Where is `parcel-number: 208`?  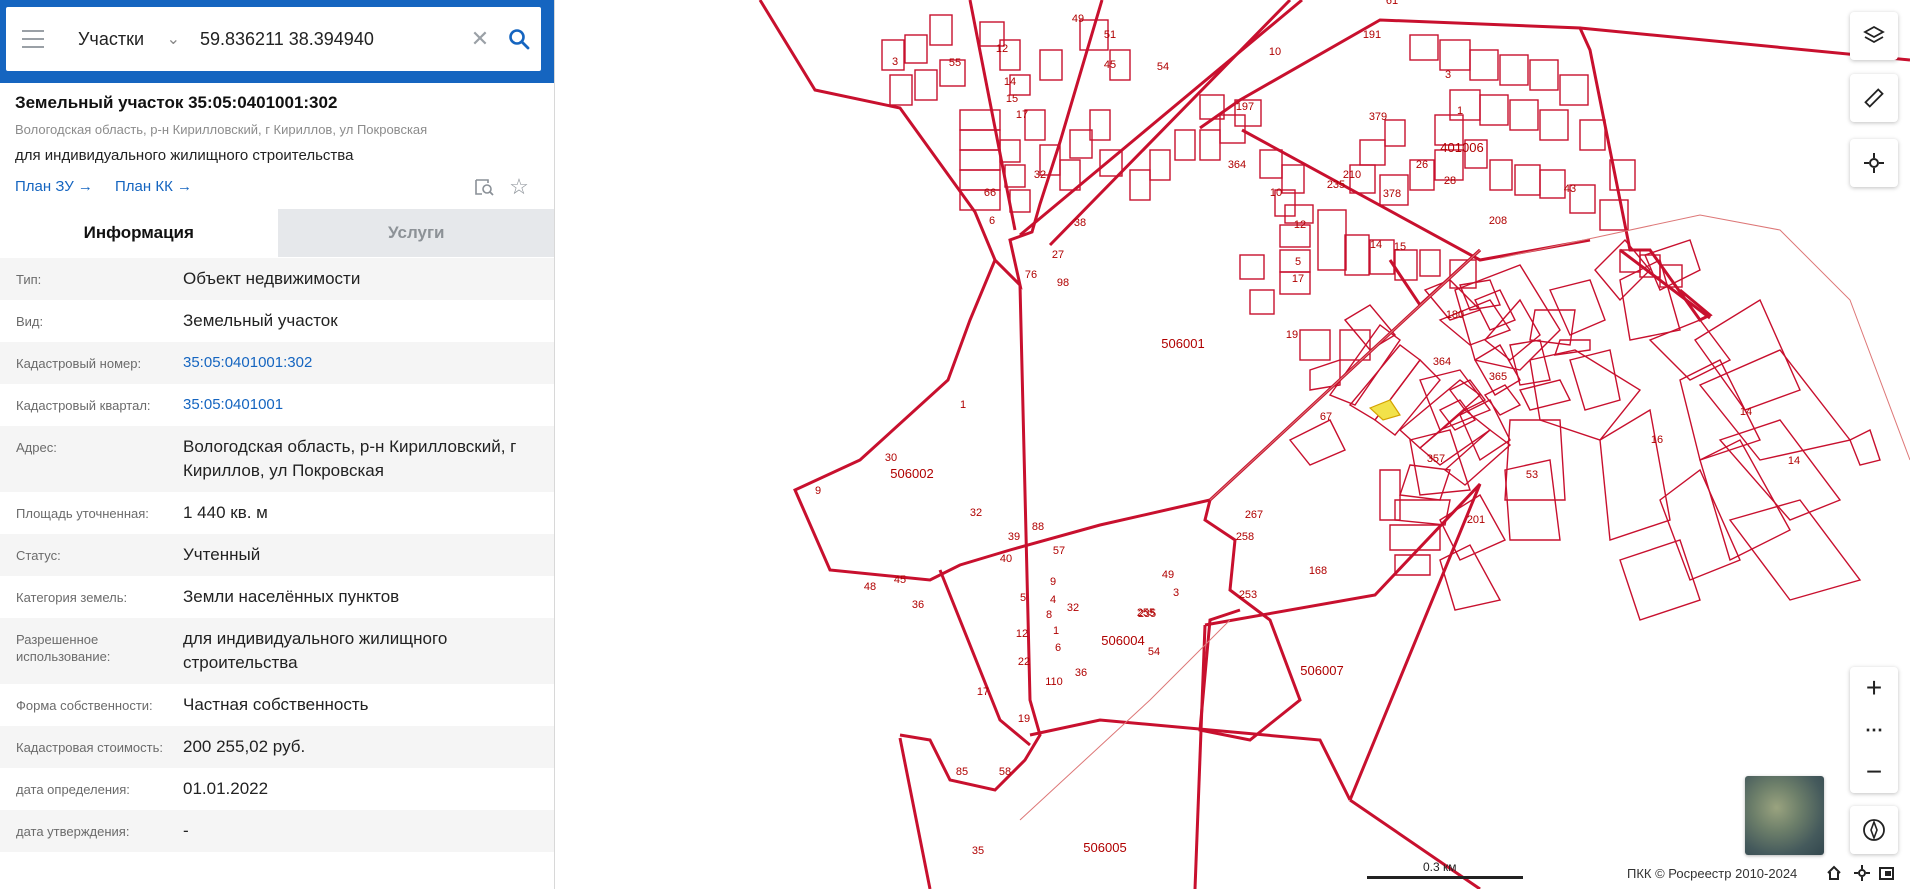 parcel-number: 208 is located at coordinates (1498, 221).